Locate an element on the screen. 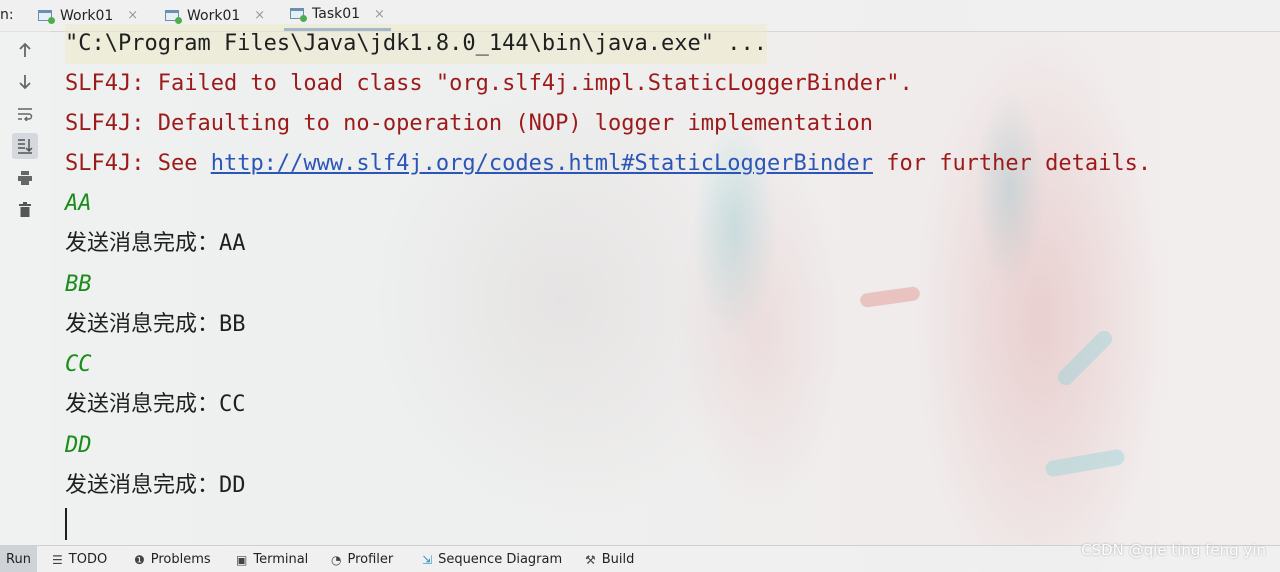 The image size is (1280, 572). console-message-line: 发送消息完成：CC is located at coordinates (155, 404).